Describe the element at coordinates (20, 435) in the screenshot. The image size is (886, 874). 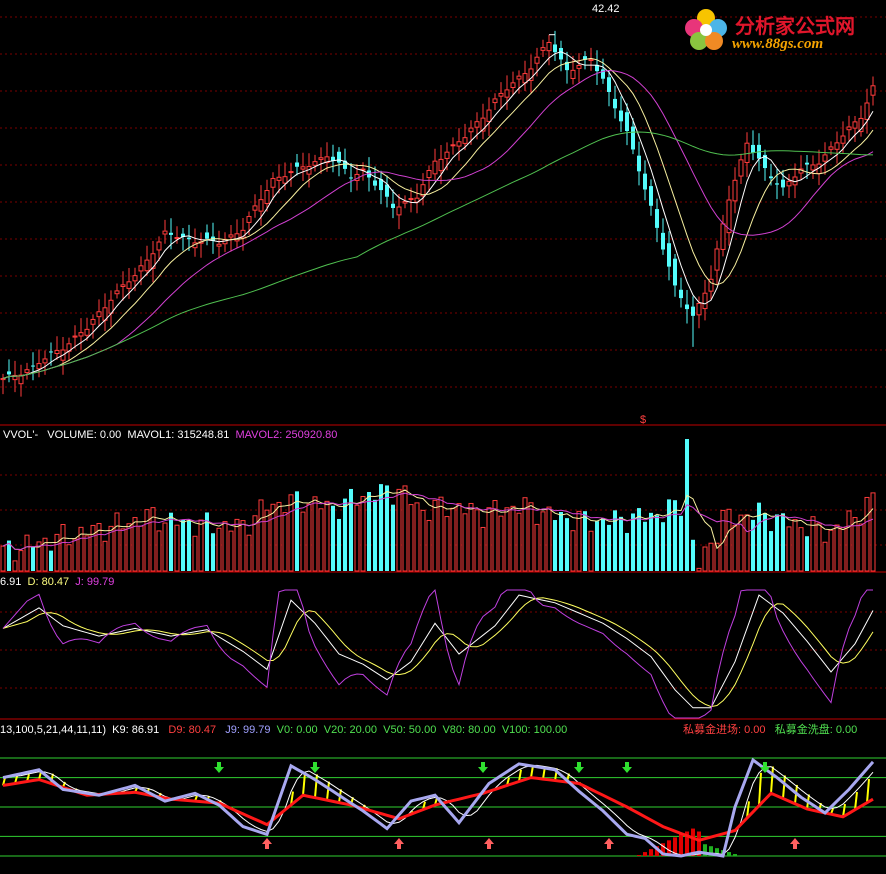
I see `volume-indicator-name: VVOL'-` at that location.